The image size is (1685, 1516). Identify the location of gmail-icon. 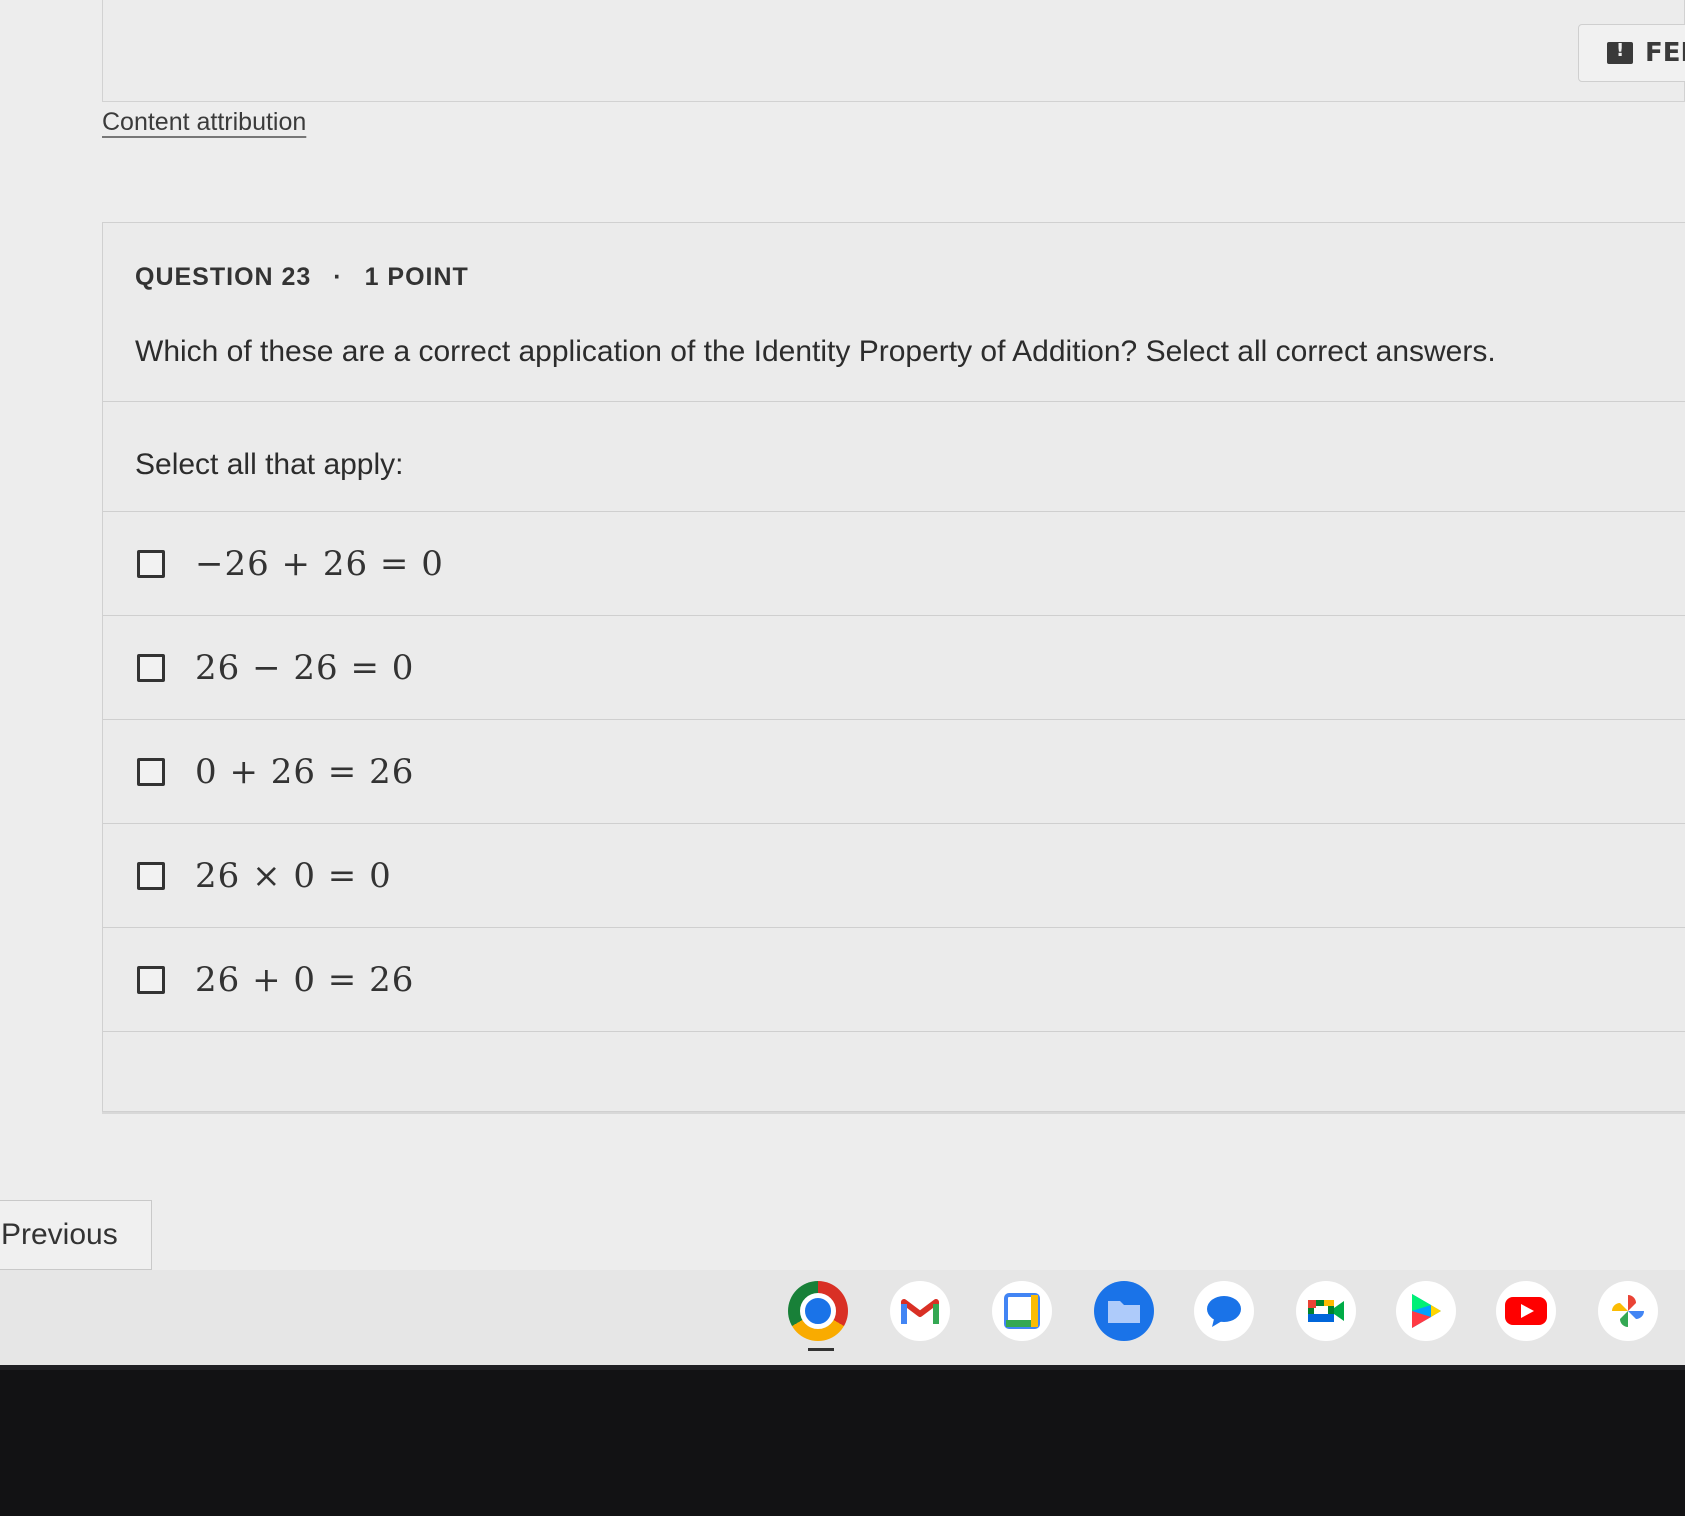
(920, 1311).